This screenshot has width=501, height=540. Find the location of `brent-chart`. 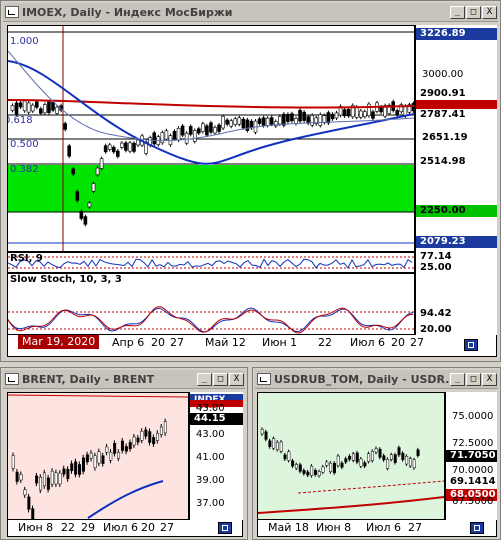

brent-chart is located at coordinates (98, 456).